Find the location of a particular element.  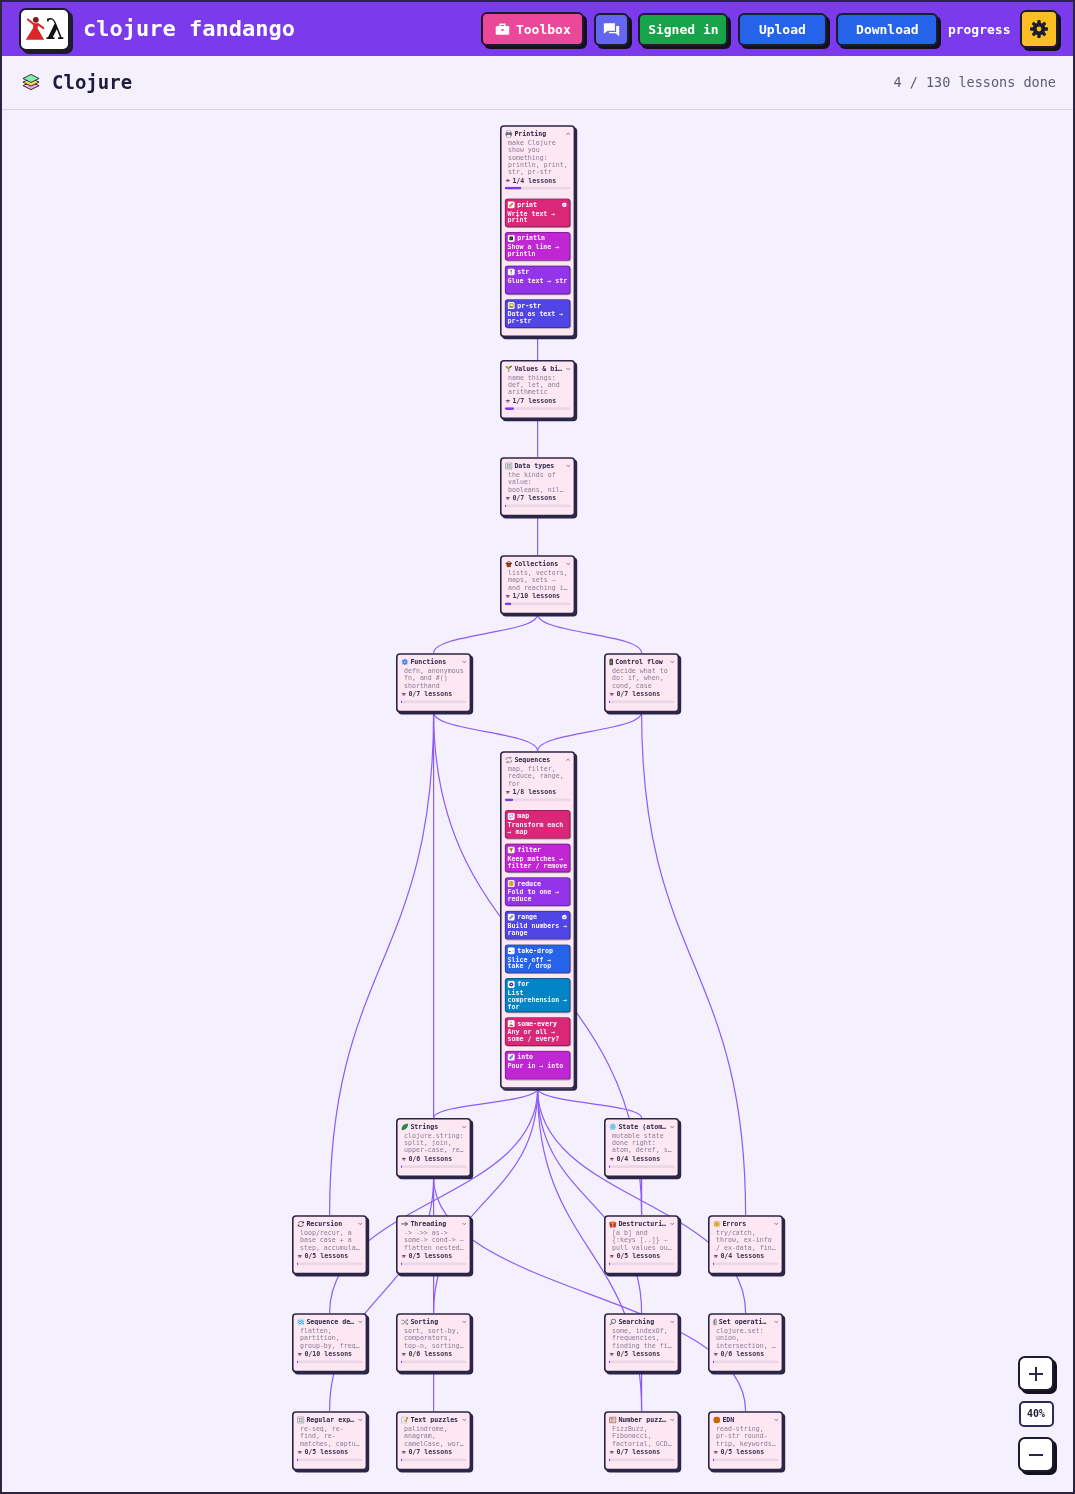

logo: λ is located at coordinates (44, 29).